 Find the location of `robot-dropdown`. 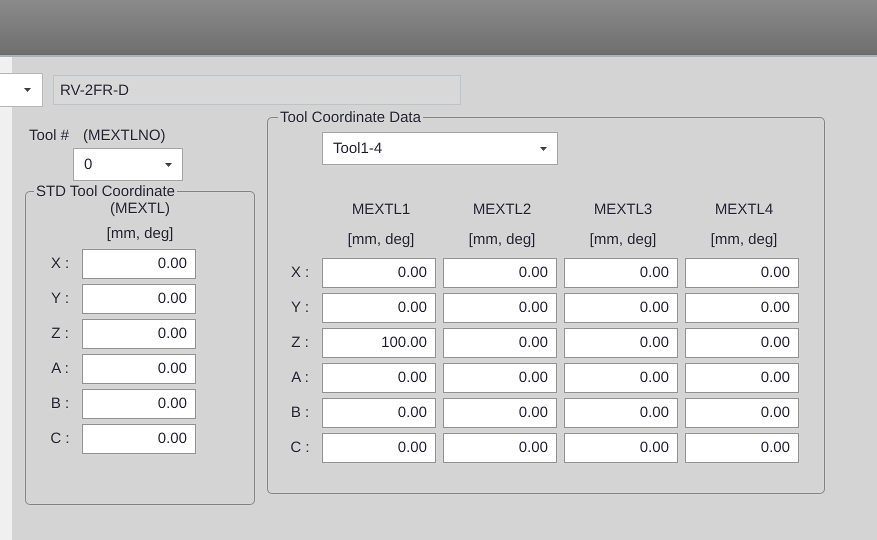

robot-dropdown is located at coordinates (21, 90).